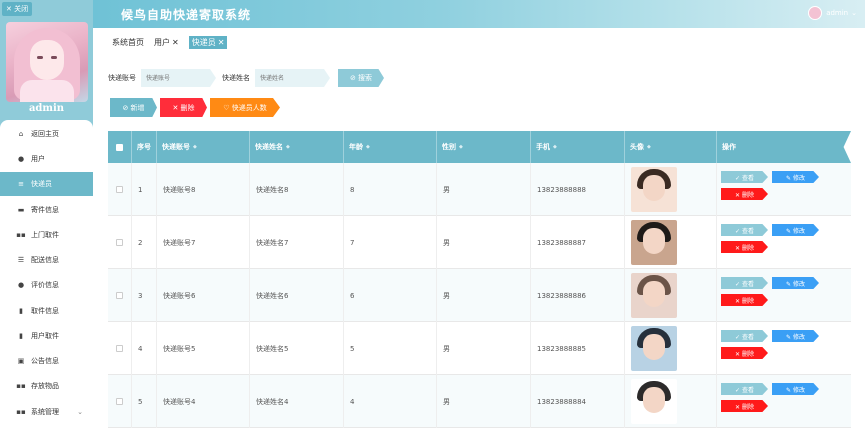 This screenshot has width=865, height=428. What do you see at coordinates (21, 184) in the screenshot?
I see `list-icon: ≡` at bounding box center [21, 184].